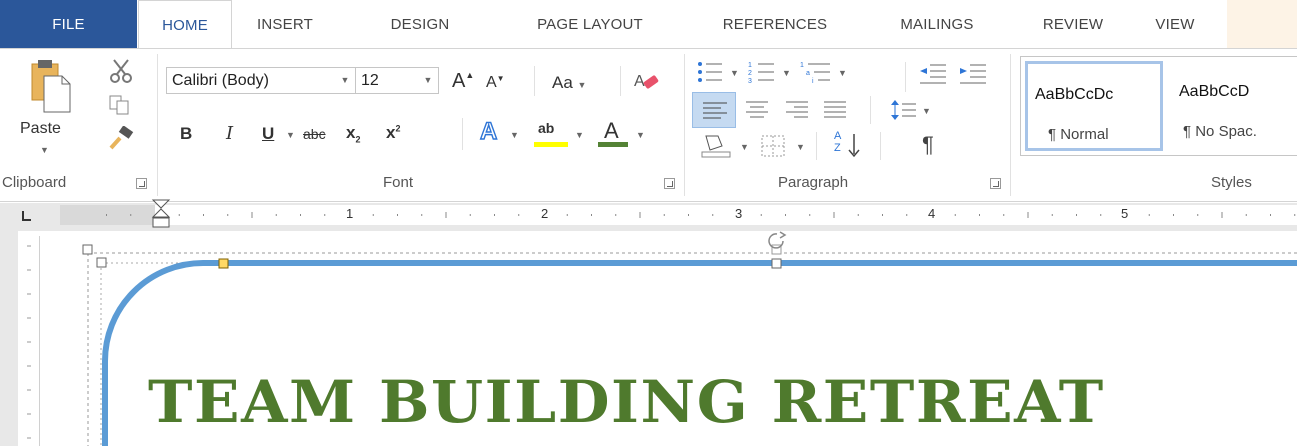  I want to click on tab-home: HOME, so click(185, 24).